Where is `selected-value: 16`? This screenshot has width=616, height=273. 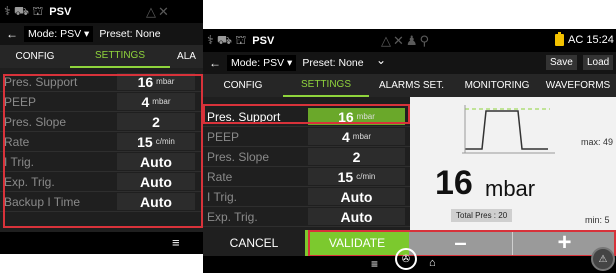 selected-value: 16 is located at coordinates (454, 183).